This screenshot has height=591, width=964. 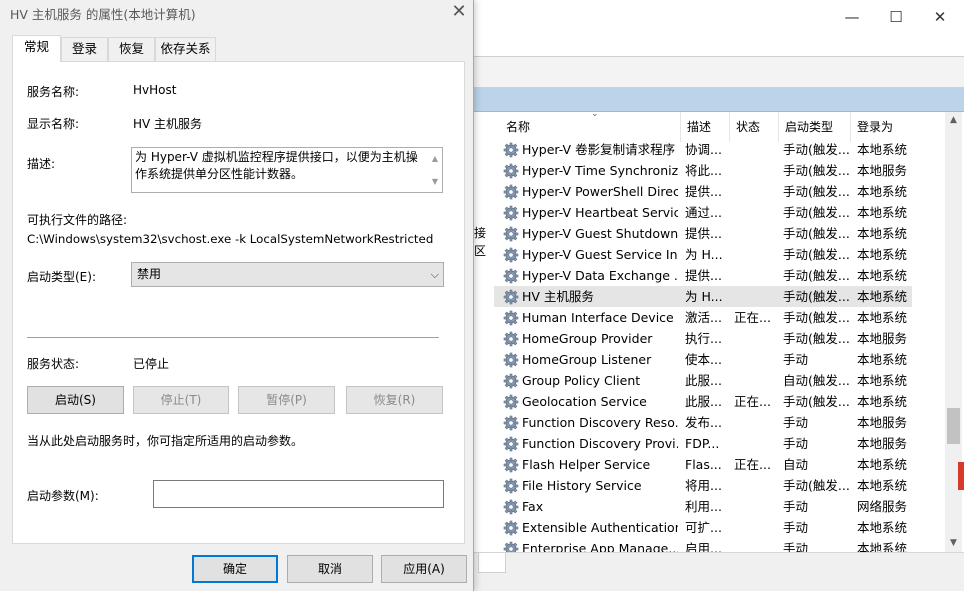 I want to click on tab-general: 常规, so click(x=36, y=48).